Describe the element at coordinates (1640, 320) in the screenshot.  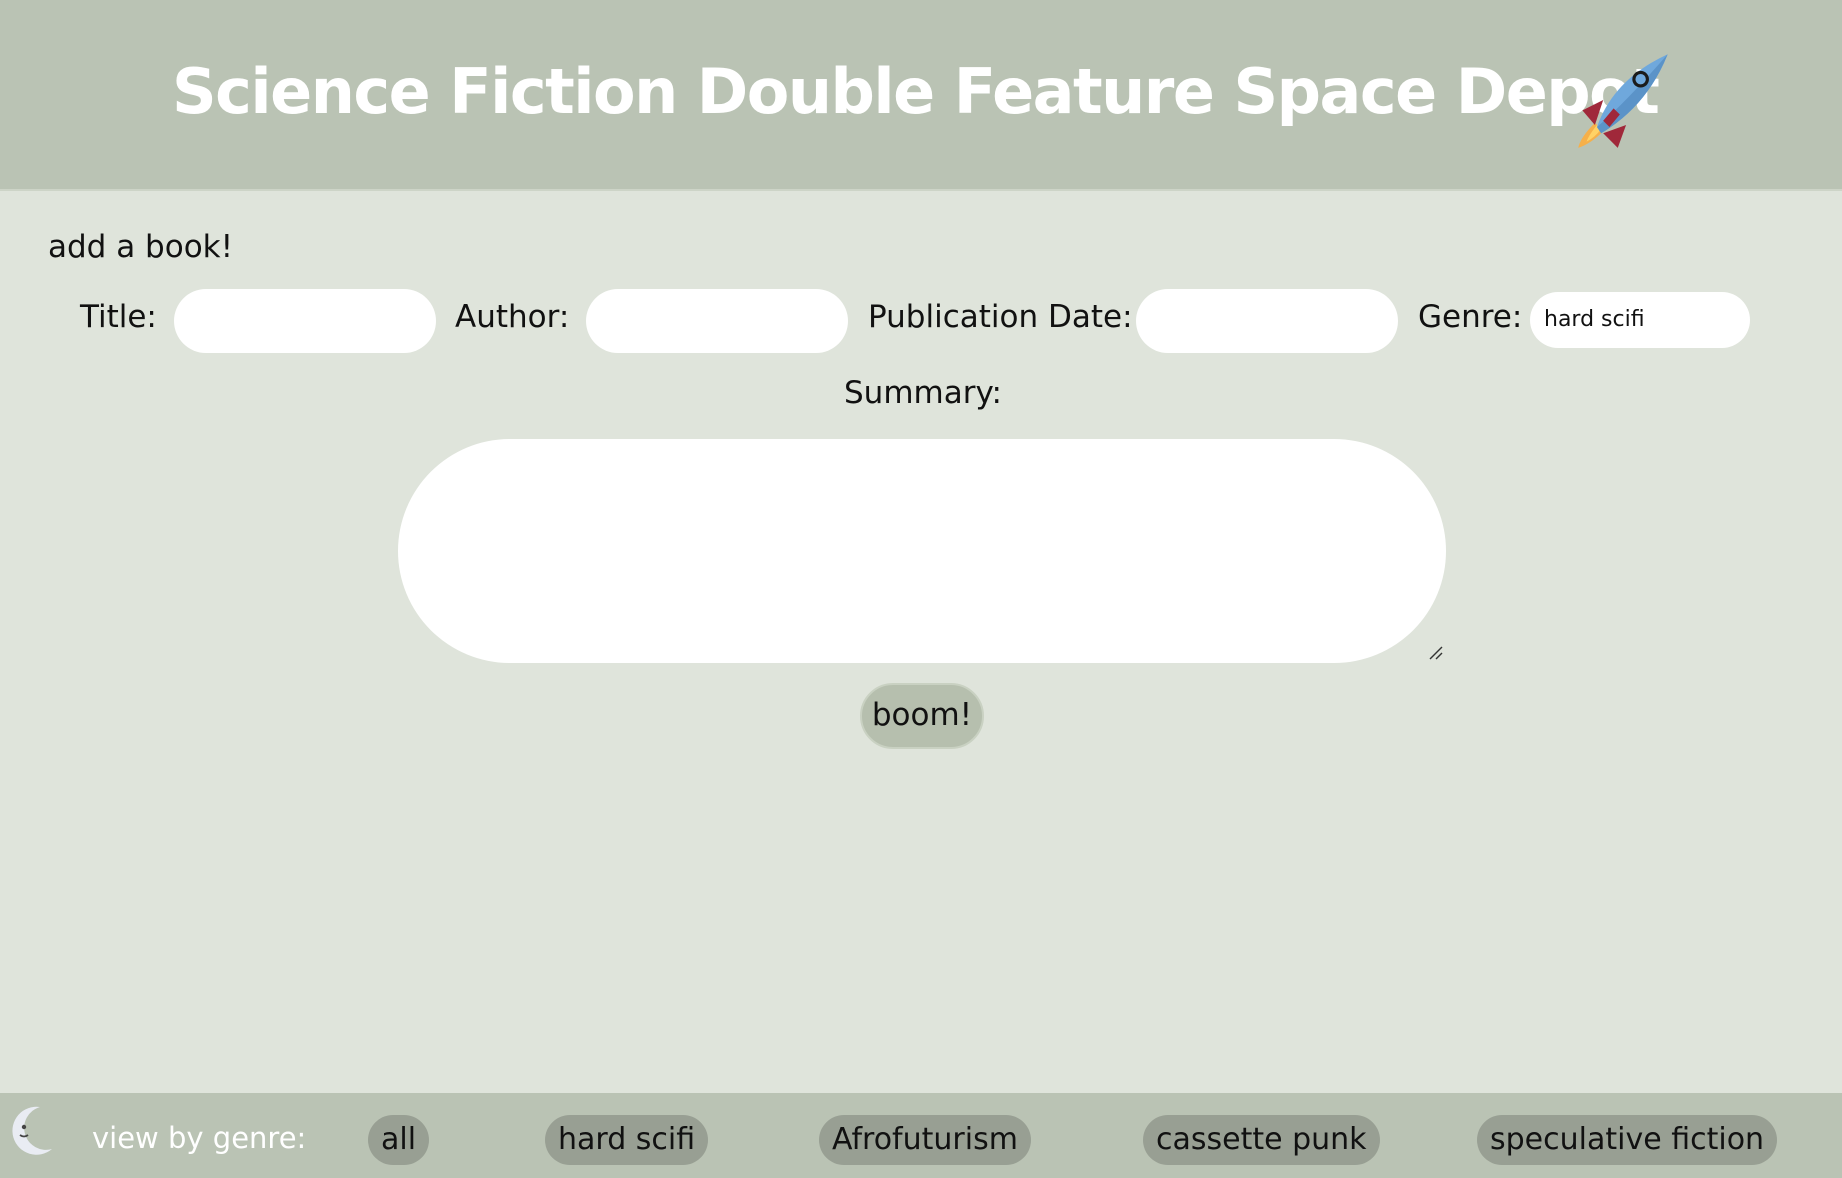
I see `genre-select: hard scifi` at that location.